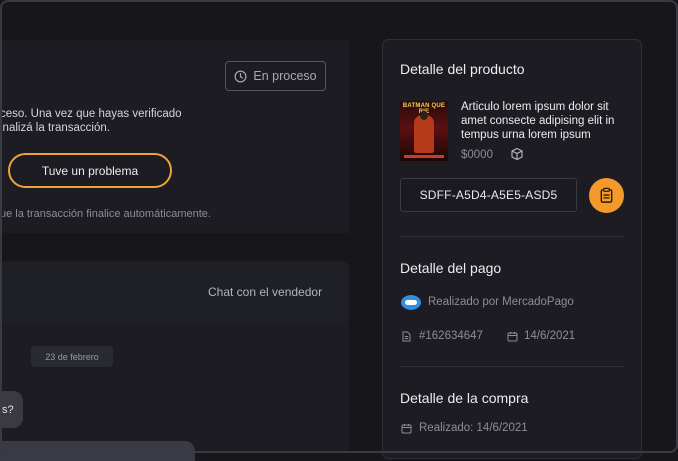 The height and width of the screenshot is (461, 678). I want to click on copy-code-button, so click(606, 195).